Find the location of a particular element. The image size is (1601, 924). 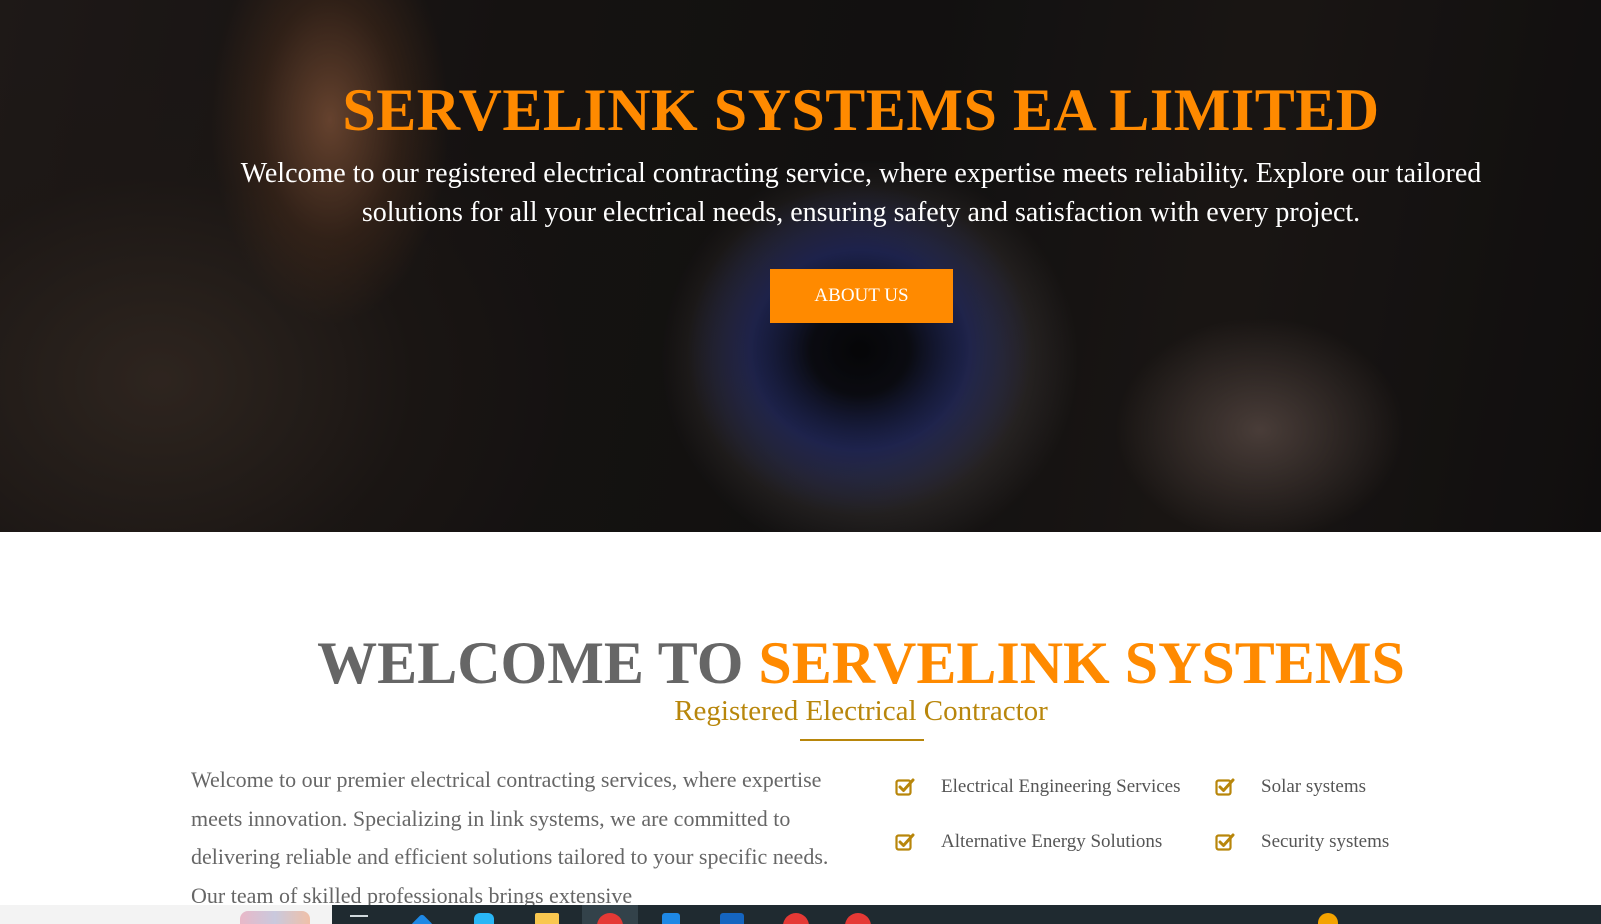

chrome-profile-icon is located at coordinates (796, 918).